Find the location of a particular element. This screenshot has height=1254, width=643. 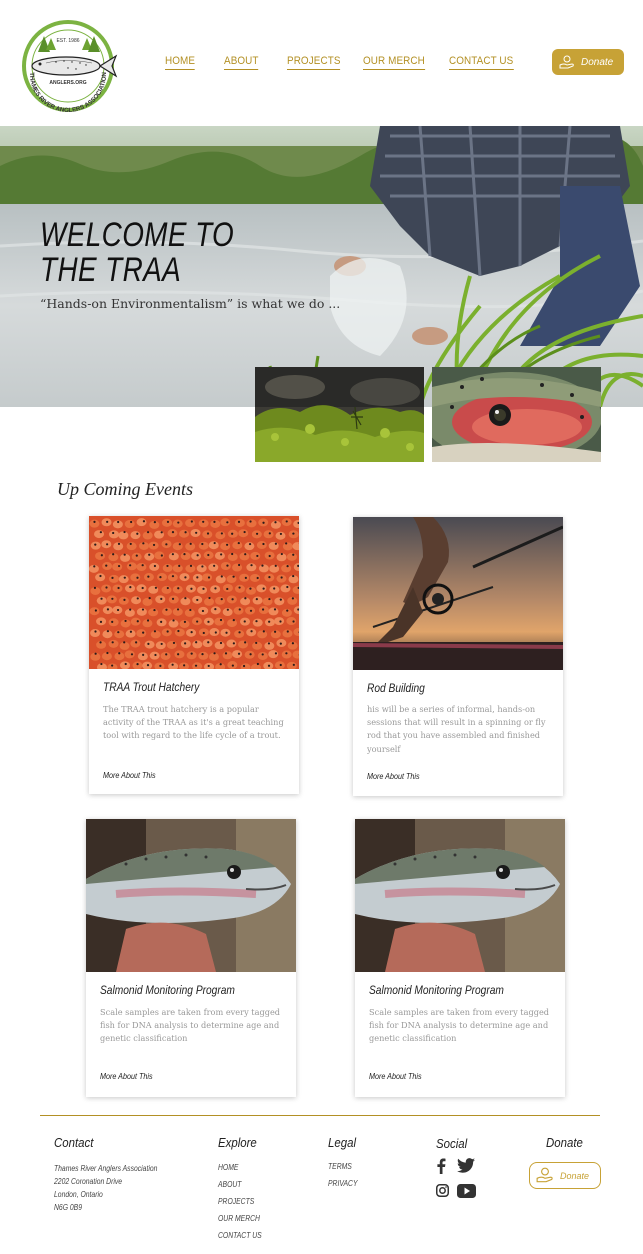

instagram-icon is located at coordinates (442, 1190).